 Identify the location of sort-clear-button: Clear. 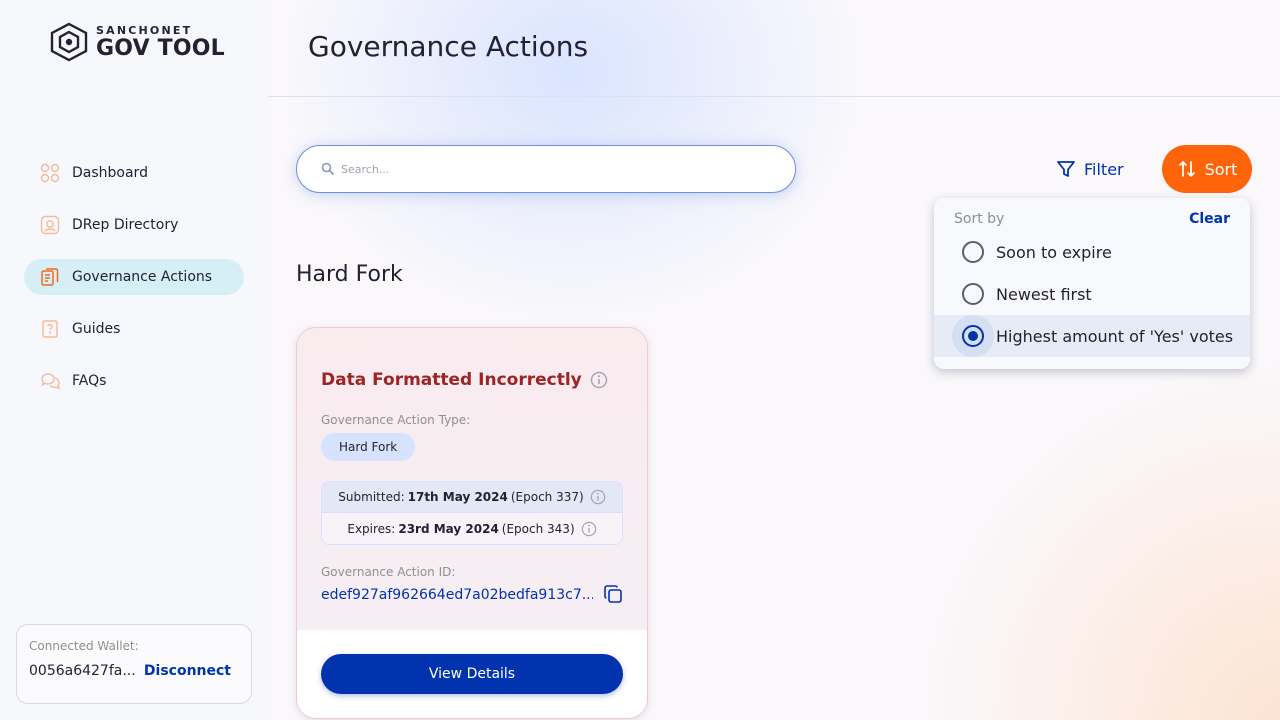
(1209, 219).